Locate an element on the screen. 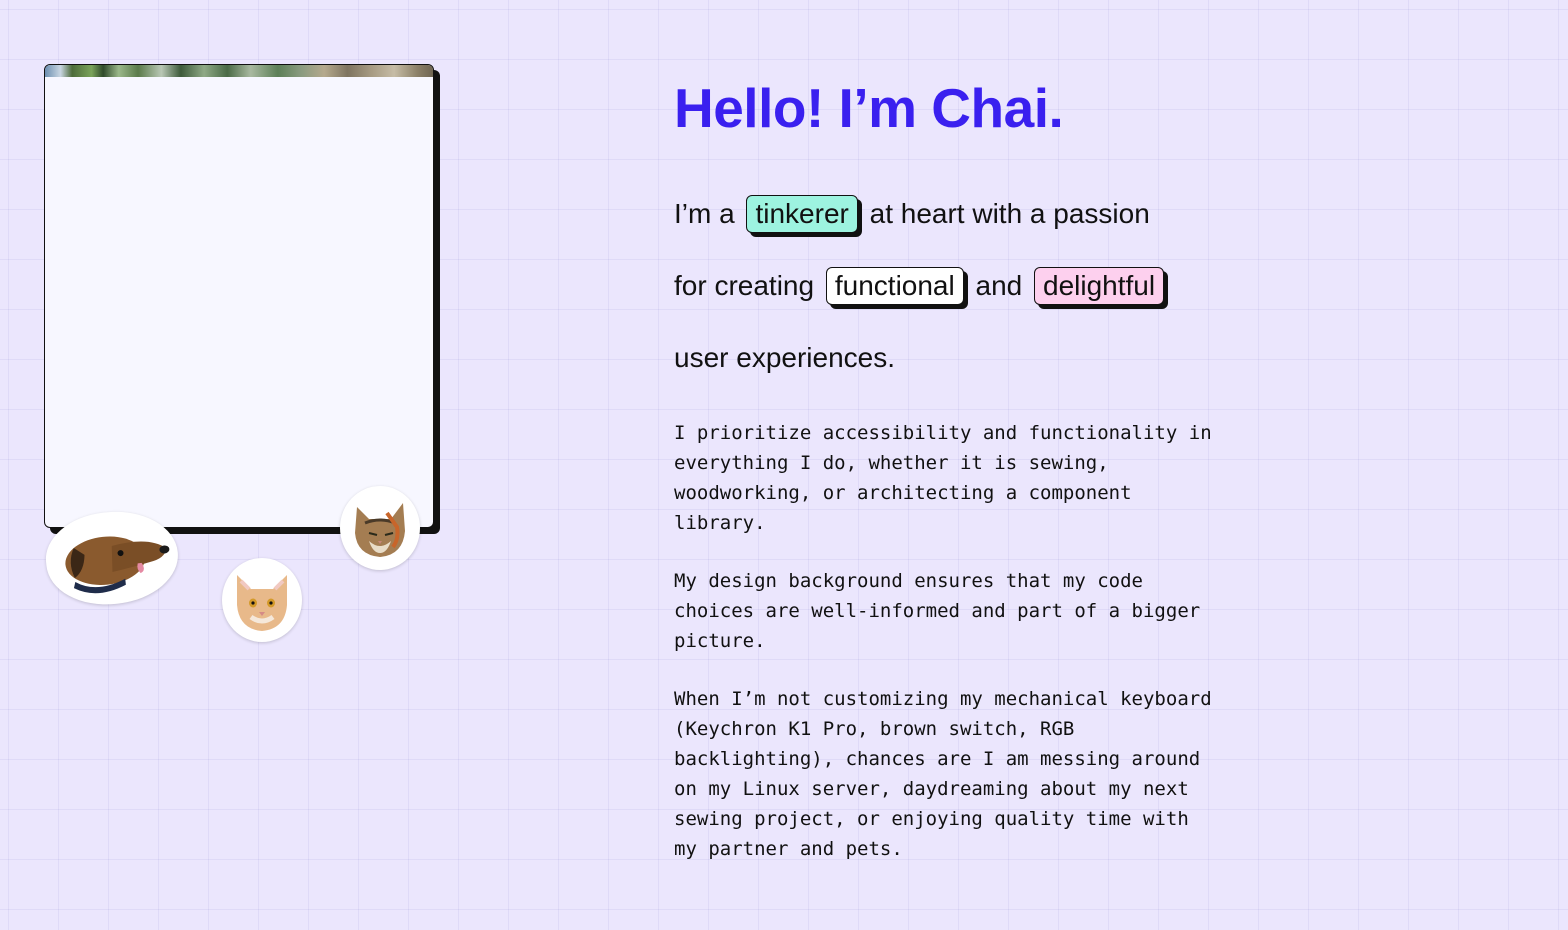  intro-text: I’m a is located at coordinates (704, 213).